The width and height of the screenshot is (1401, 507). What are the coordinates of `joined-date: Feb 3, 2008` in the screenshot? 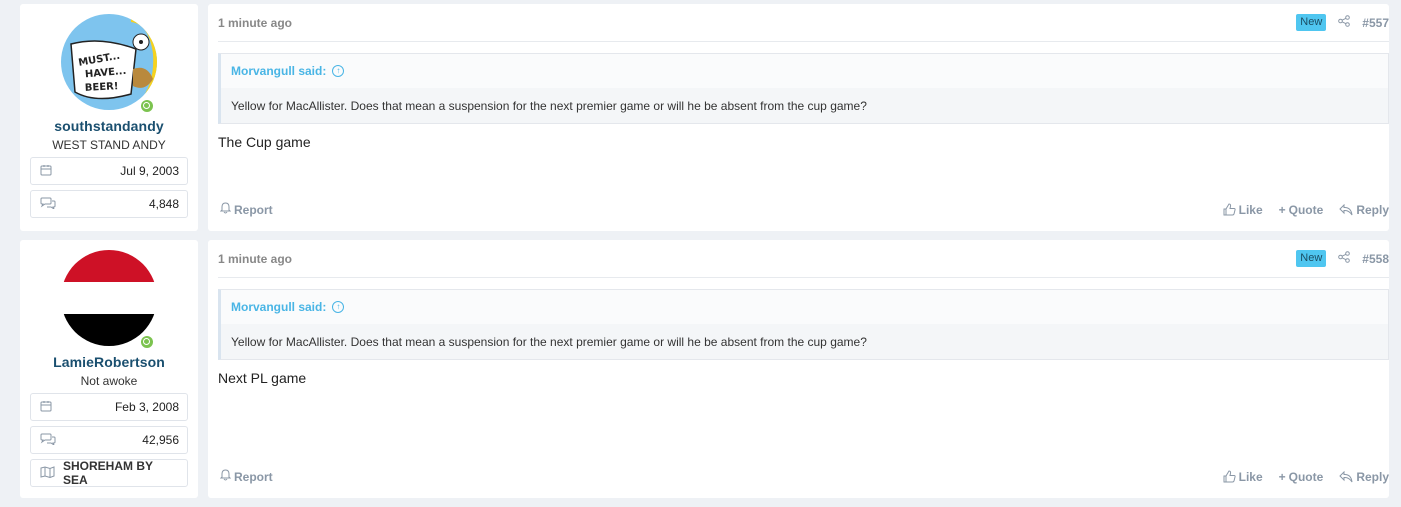 It's located at (146, 407).